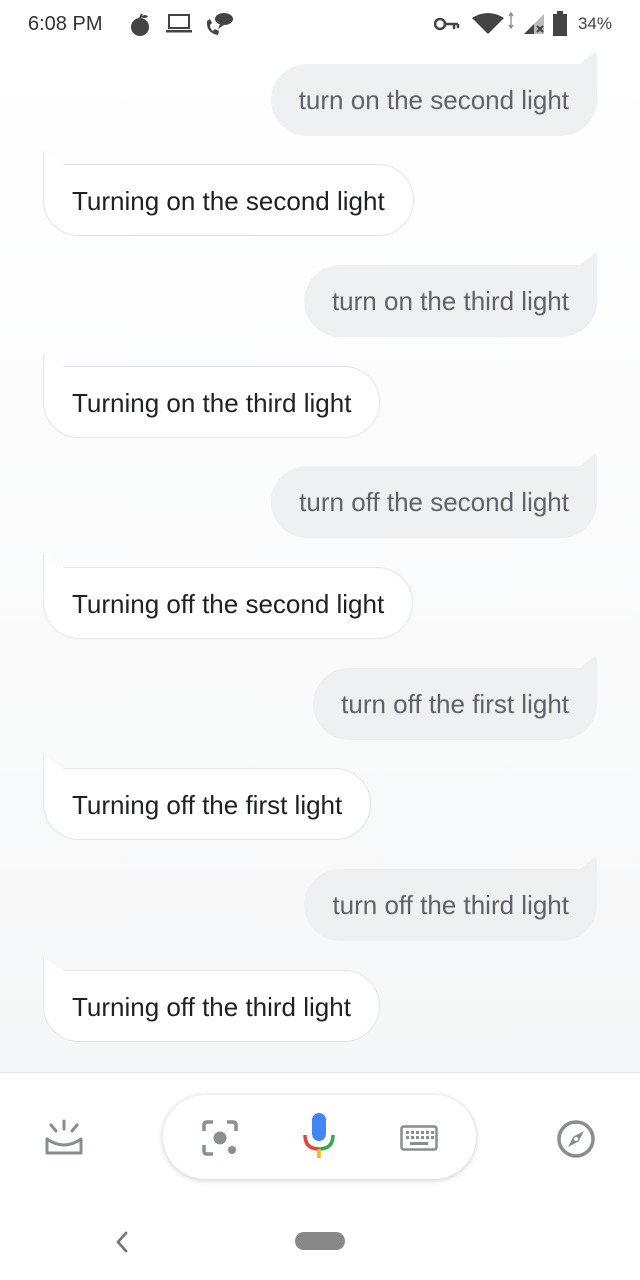 The image size is (640, 1280). I want to click on home-pill, so click(320, 1241).